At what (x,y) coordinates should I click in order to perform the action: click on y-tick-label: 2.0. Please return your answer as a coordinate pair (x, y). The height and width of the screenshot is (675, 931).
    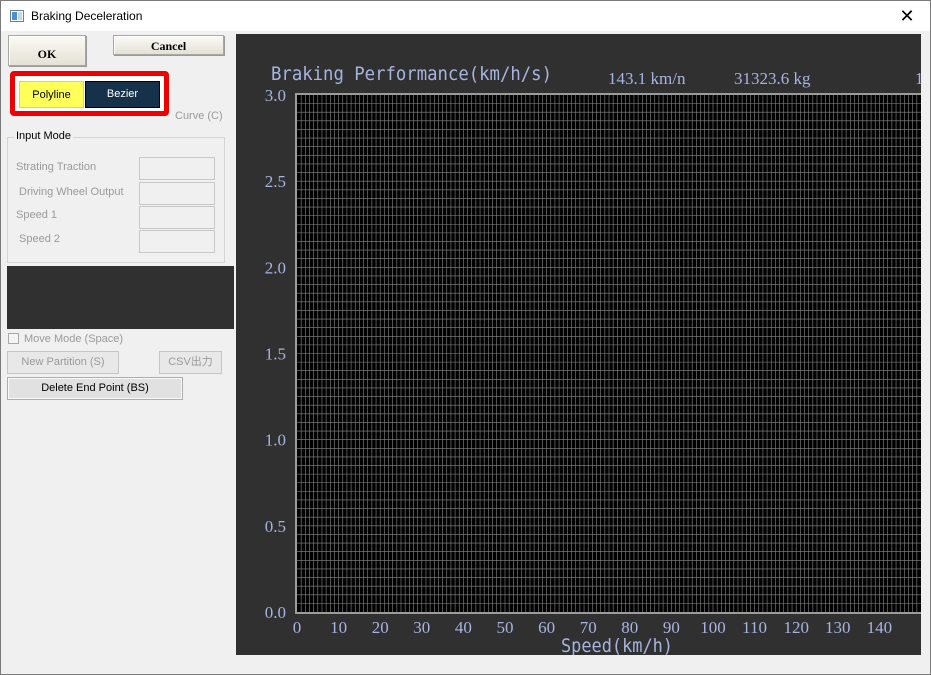
    Looking at the image, I should click on (275, 267).